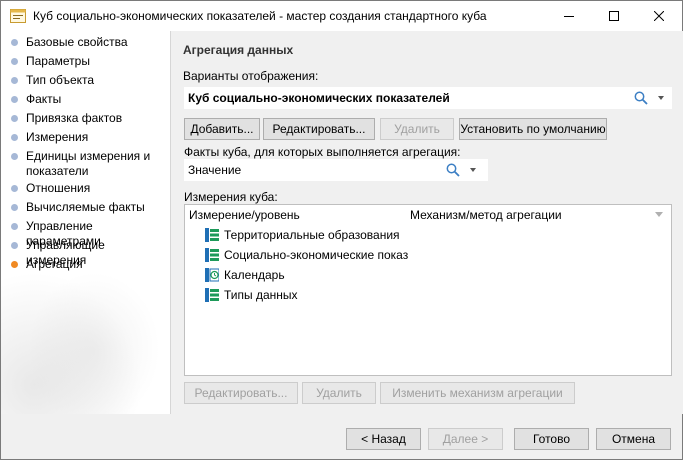  What do you see at coordinates (316, 255) in the screenshot?
I see `dimension-name: Социально-экономические показ` at bounding box center [316, 255].